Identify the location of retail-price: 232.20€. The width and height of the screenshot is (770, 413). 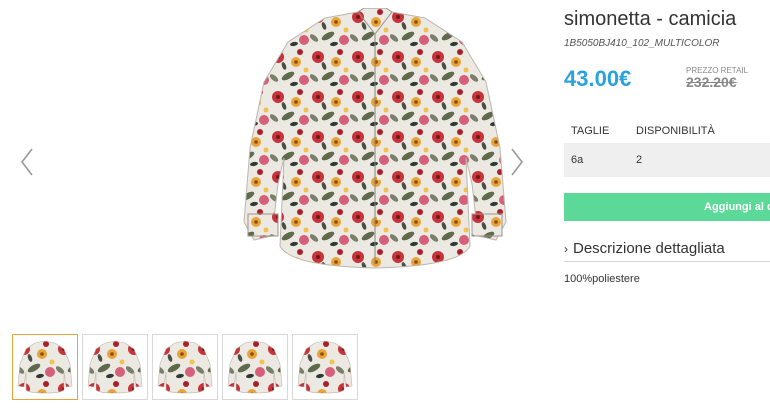
(711, 82).